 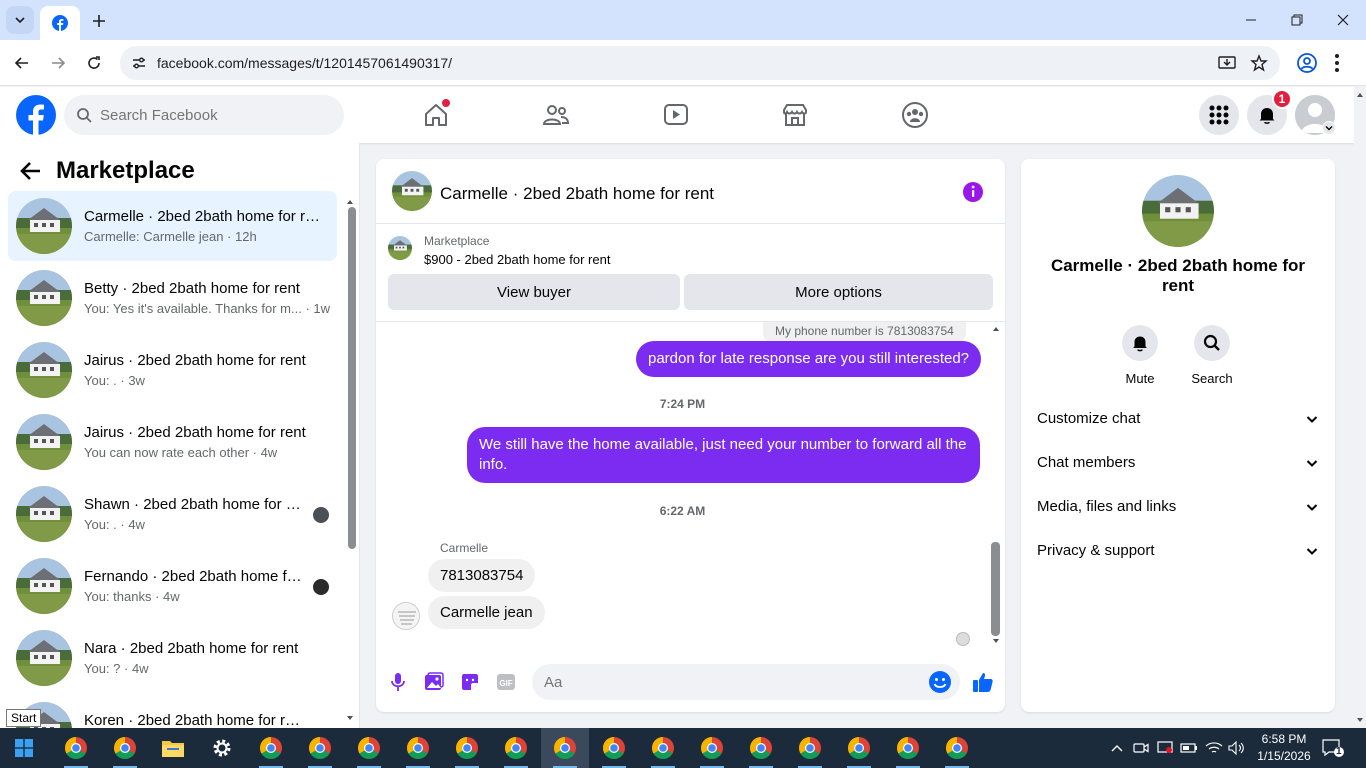 I want to click on conversation-item-koren: Koren · 2bed 2bath home for rent, so click(x=172, y=711).